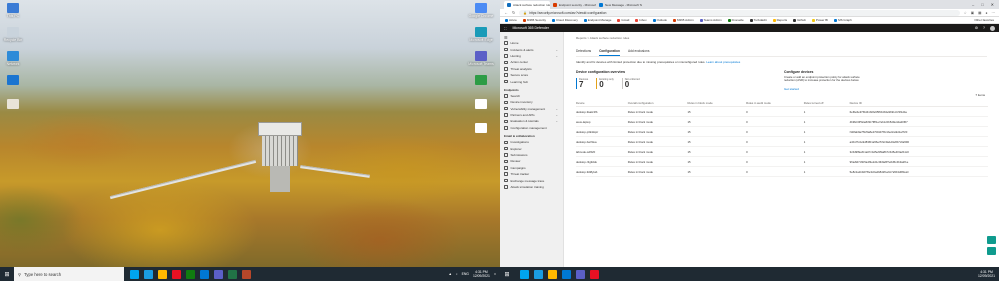 This screenshot has height=281, width=999. What do you see at coordinates (973, 4) in the screenshot?
I see `minimize-button: –` at bounding box center [973, 4].